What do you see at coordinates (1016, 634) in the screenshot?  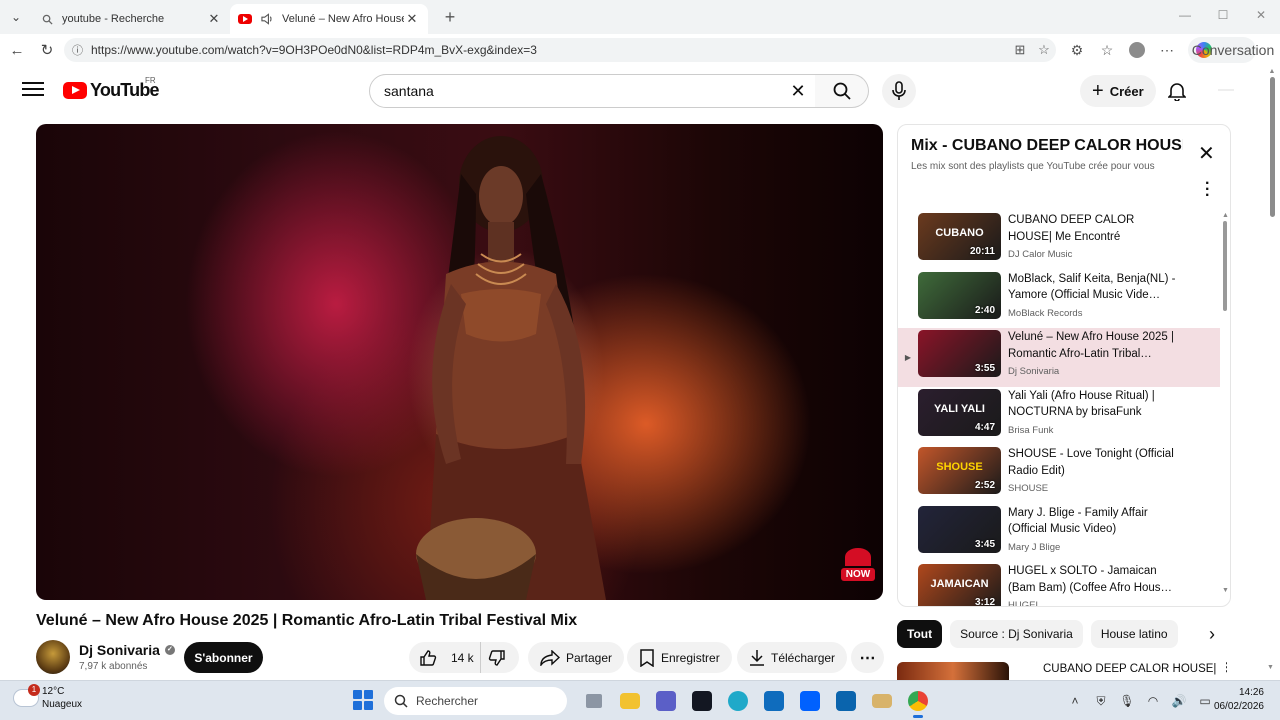 I see `chip: Source : Dj Sonivaria` at bounding box center [1016, 634].